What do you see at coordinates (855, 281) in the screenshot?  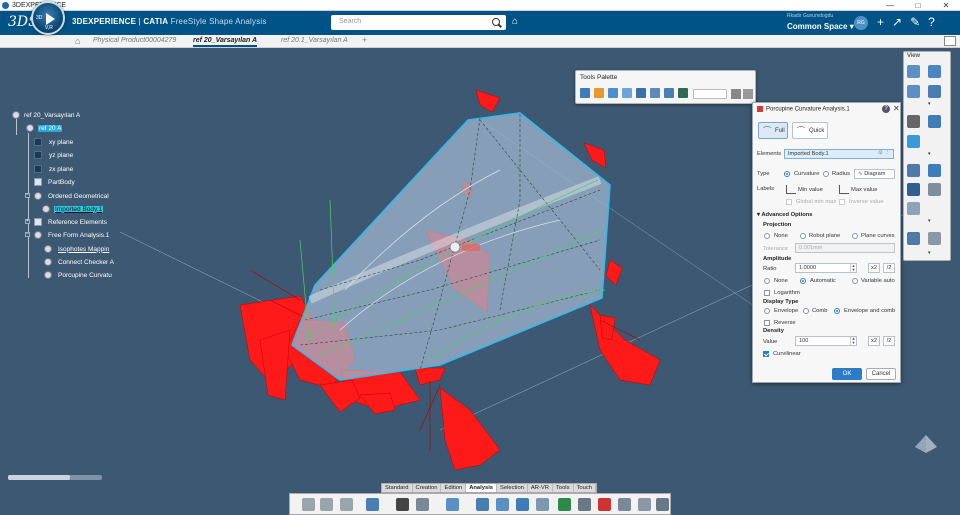 I see `amplitude-variable-radio` at bounding box center [855, 281].